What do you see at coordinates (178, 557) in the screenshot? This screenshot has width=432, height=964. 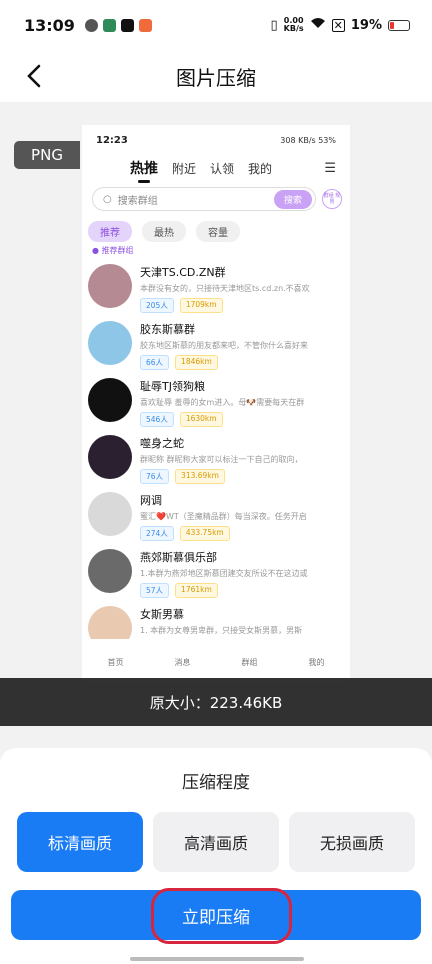 I see `group-name: 燕郊斯慕俱乐部` at bounding box center [178, 557].